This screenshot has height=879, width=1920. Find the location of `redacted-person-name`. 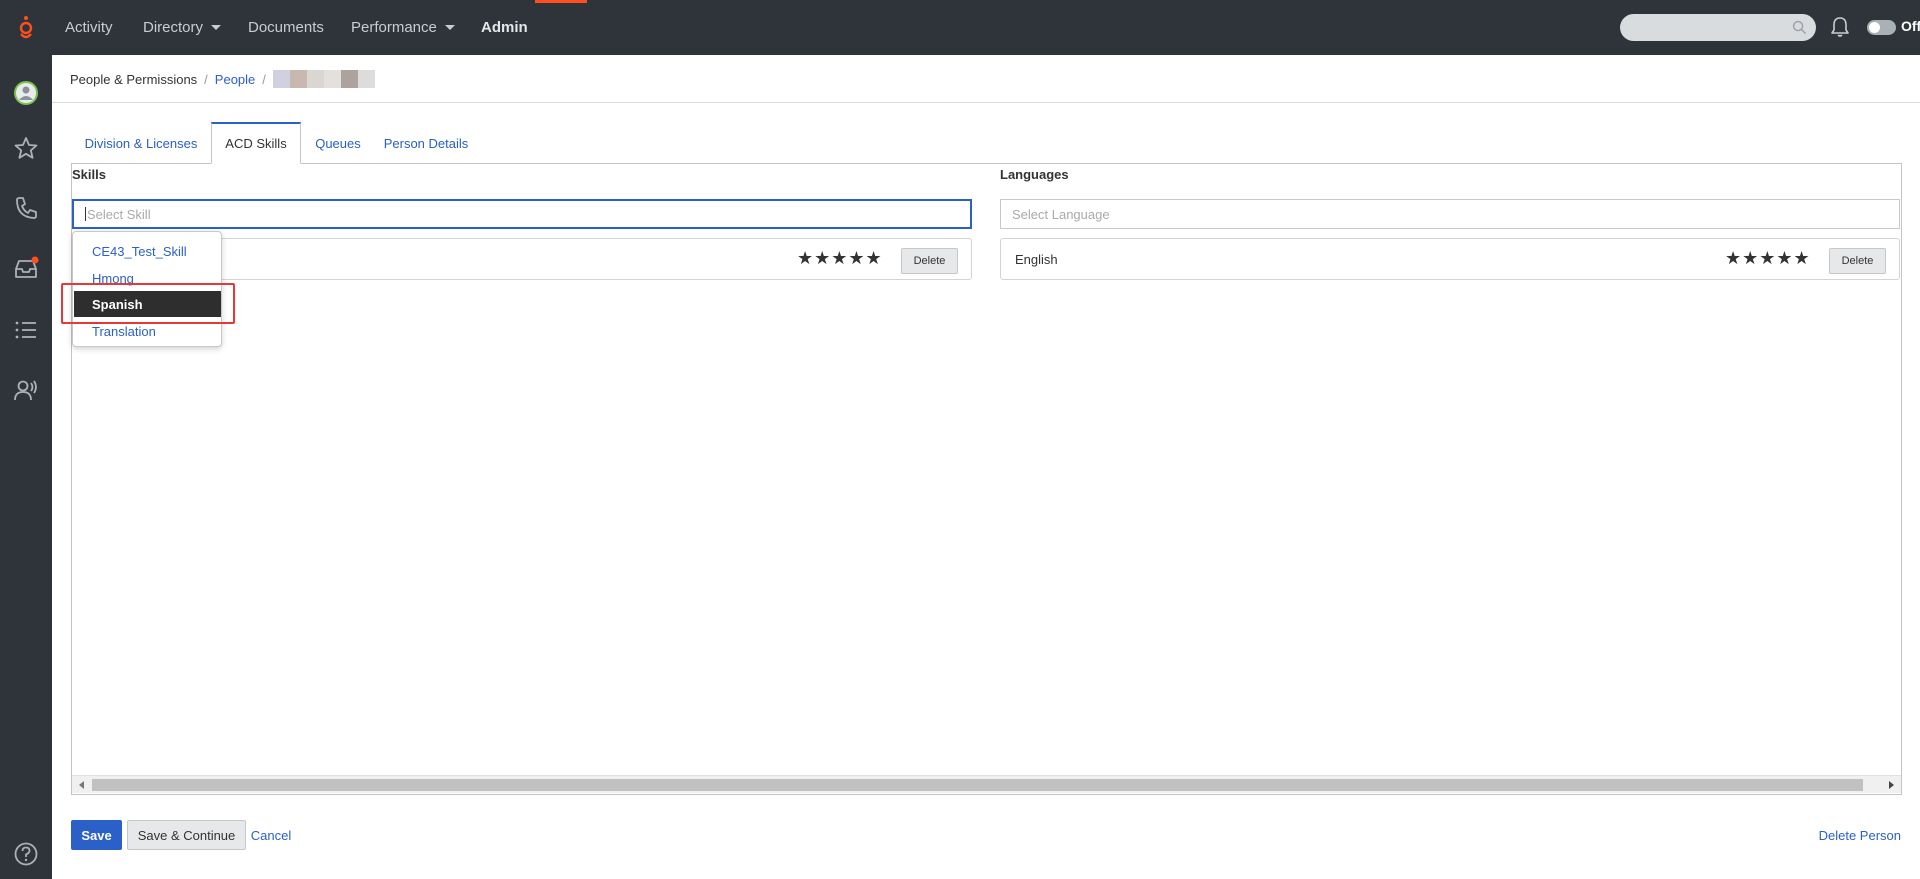

redacted-person-name is located at coordinates (323, 79).